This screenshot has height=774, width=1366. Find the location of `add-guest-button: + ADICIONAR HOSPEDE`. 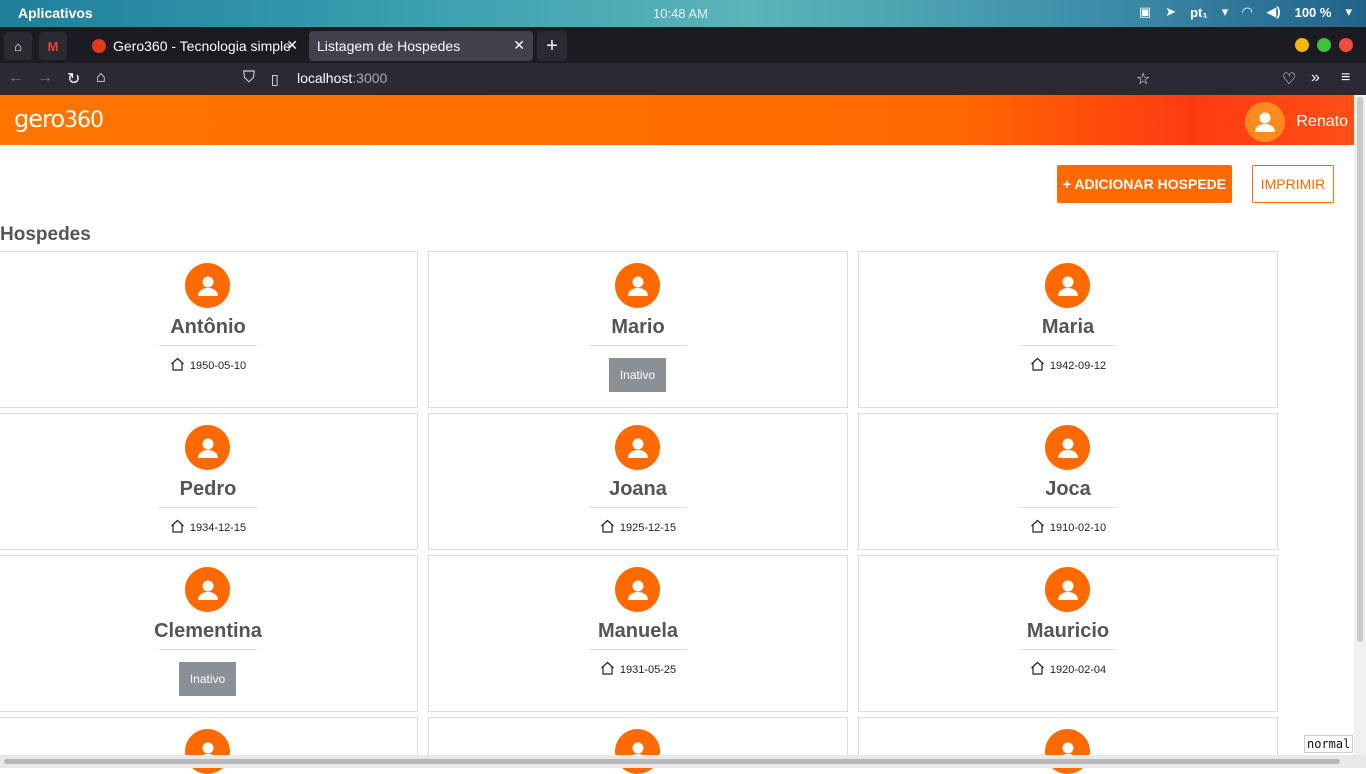

add-guest-button: + ADICIONAR HOSPEDE is located at coordinates (1144, 184).